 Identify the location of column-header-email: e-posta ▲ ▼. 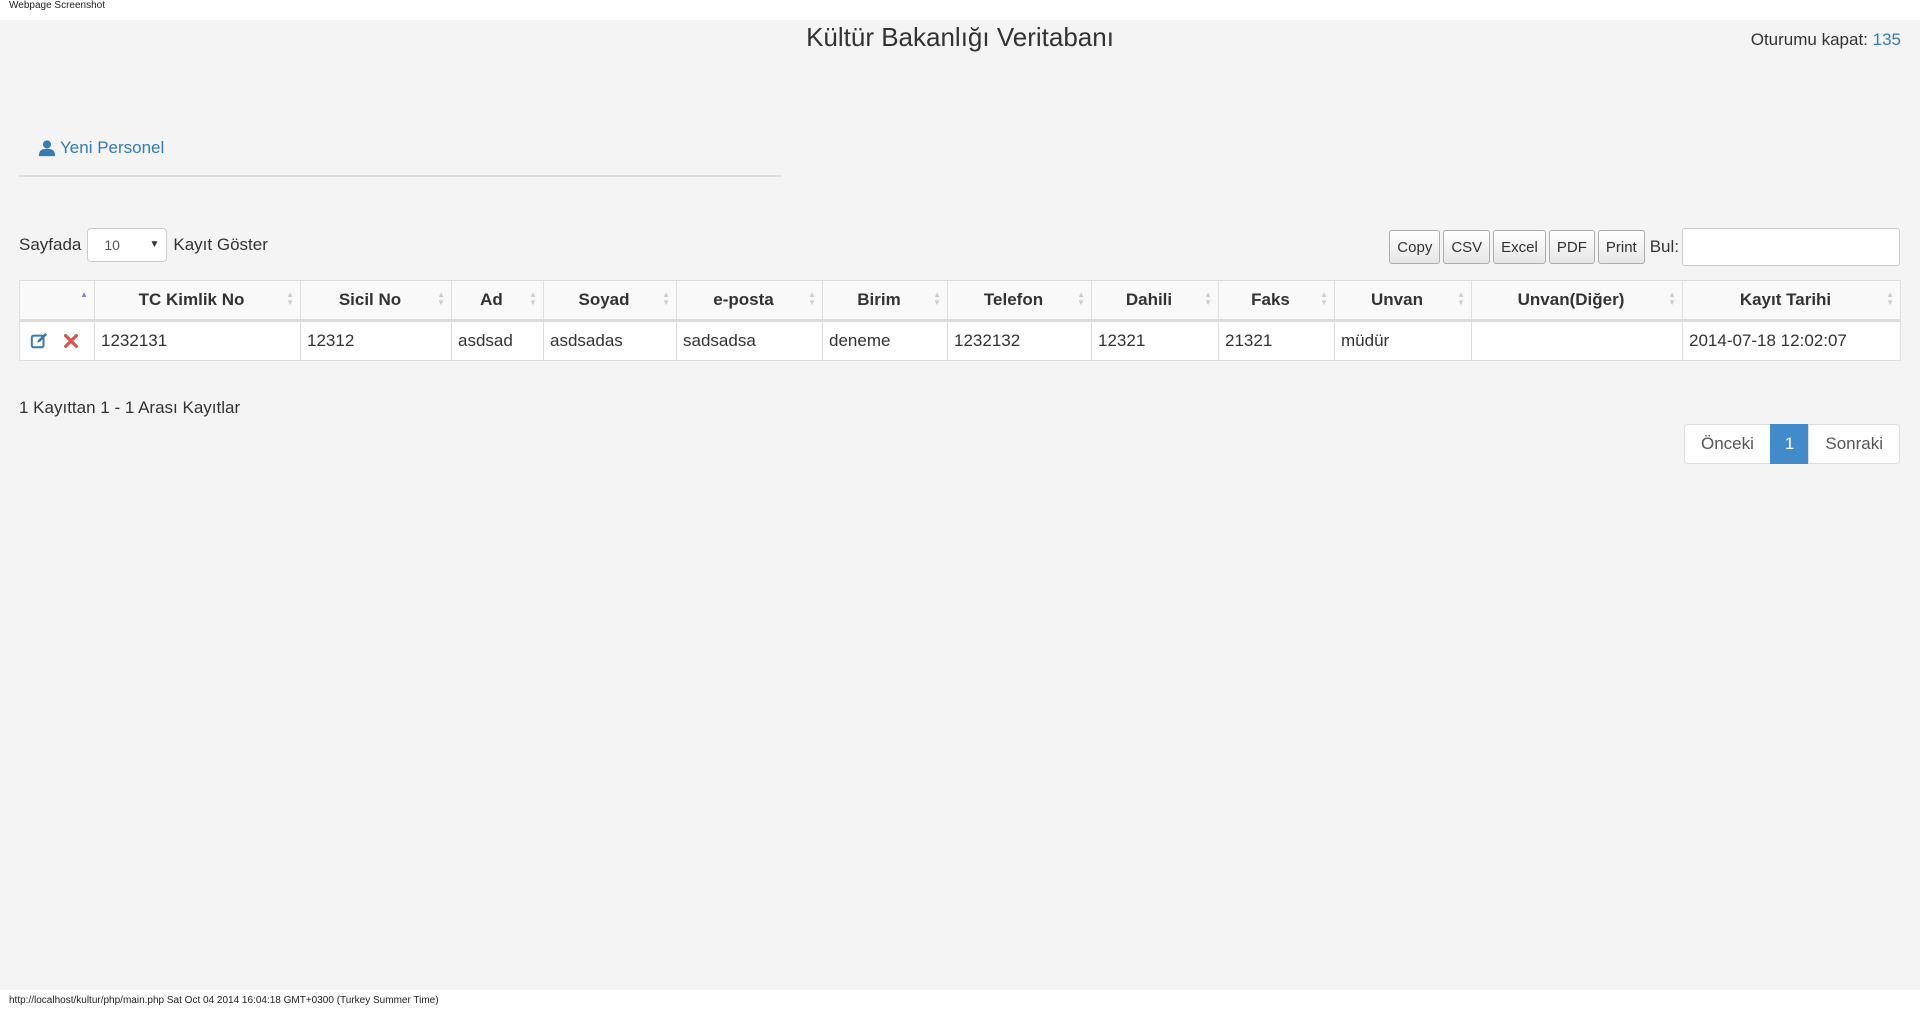
(749, 301).